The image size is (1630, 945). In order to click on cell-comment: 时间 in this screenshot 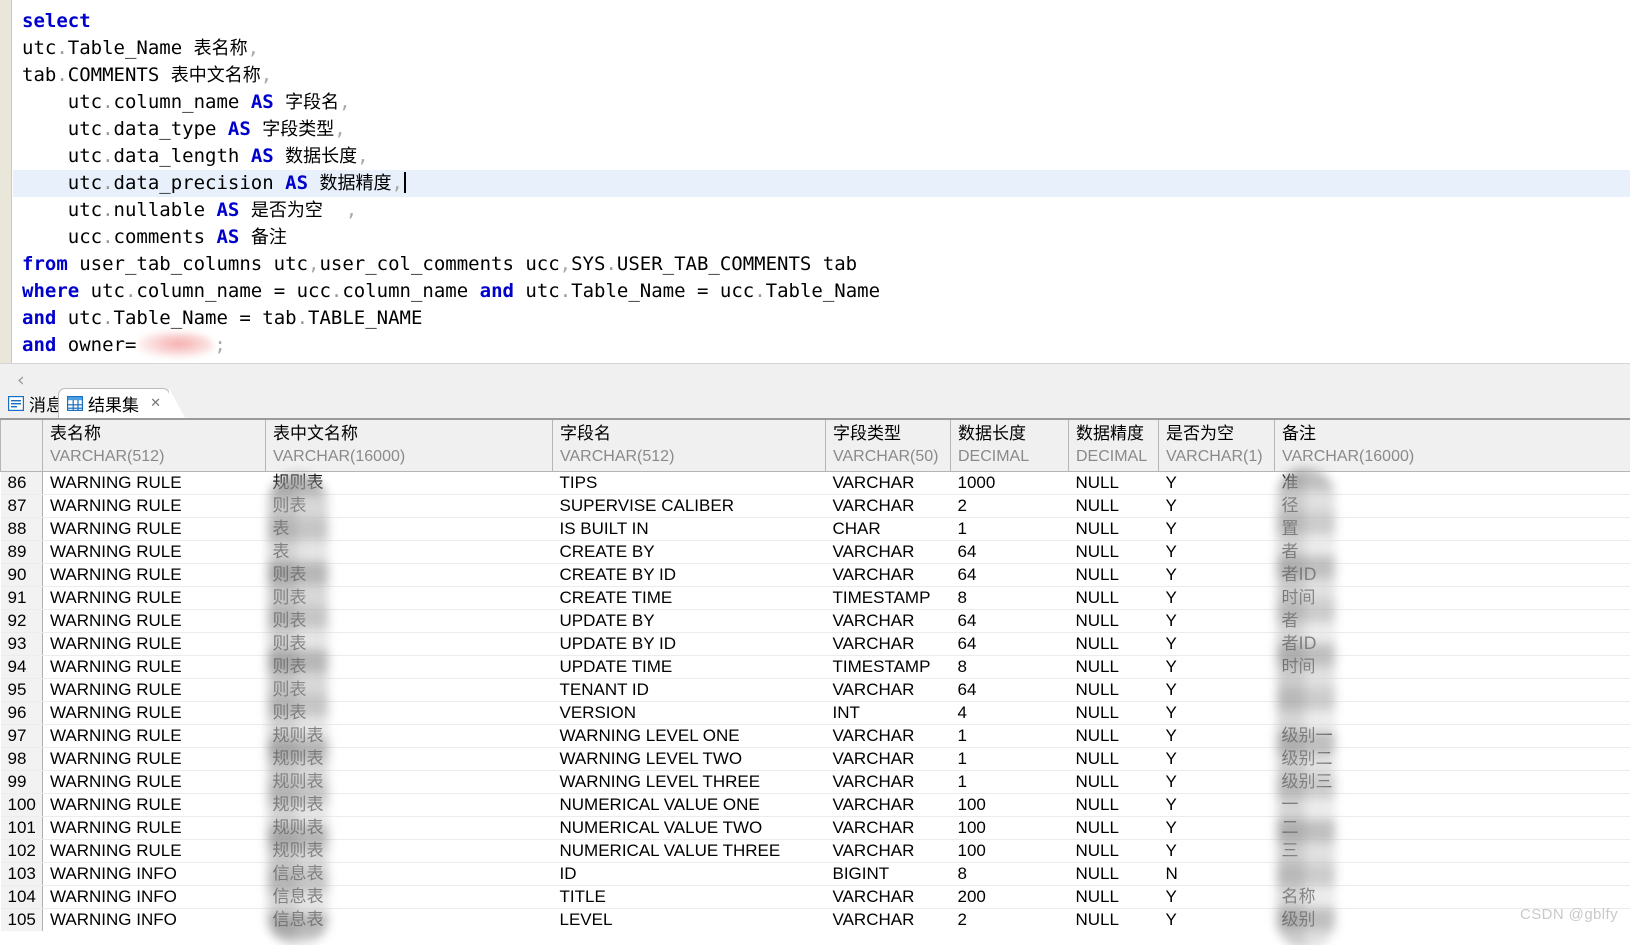, I will do `click(1452, 667)`.